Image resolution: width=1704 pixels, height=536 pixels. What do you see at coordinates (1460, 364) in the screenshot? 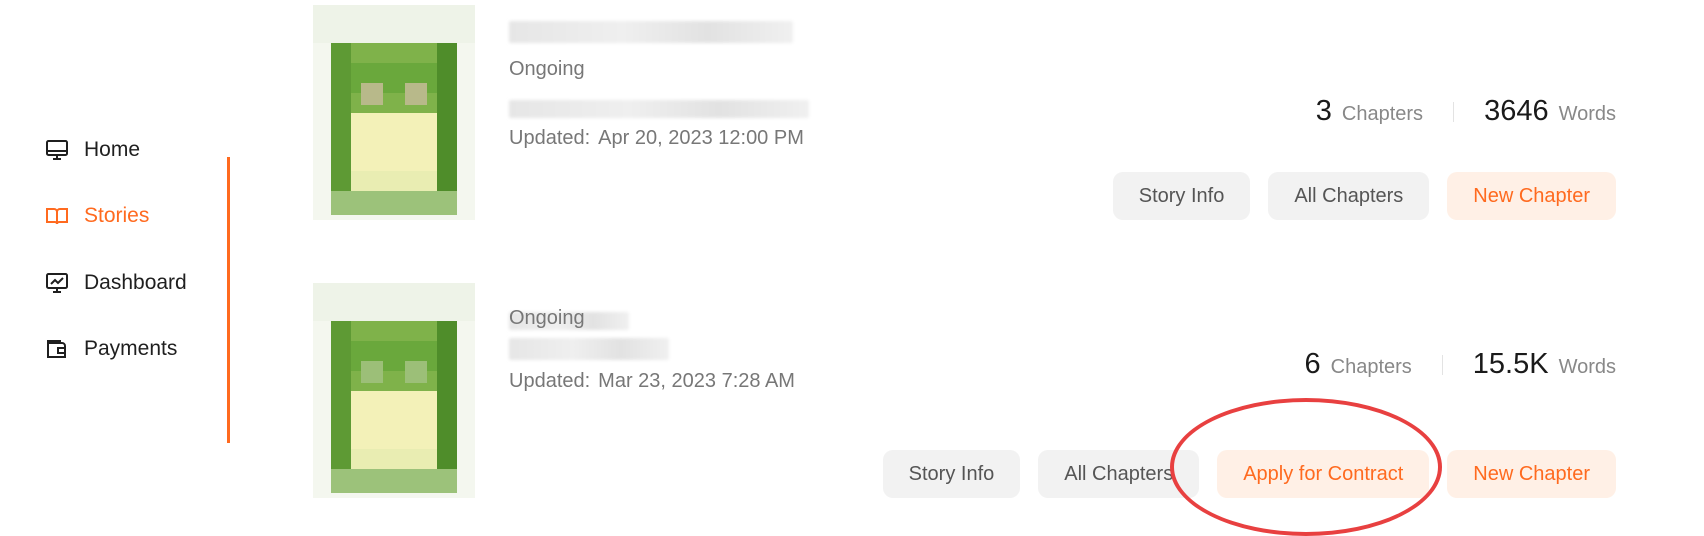
I see `story-stats: 6 Chapters 15.5K Words` at bounding box center [1460, 364].